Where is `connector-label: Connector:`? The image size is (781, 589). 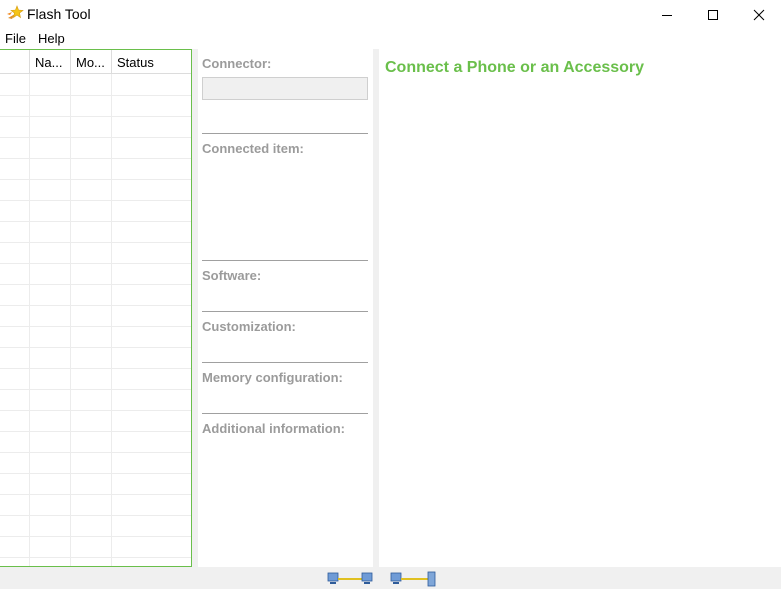
connector-label: Connector: is located at coordinates (237, 63).